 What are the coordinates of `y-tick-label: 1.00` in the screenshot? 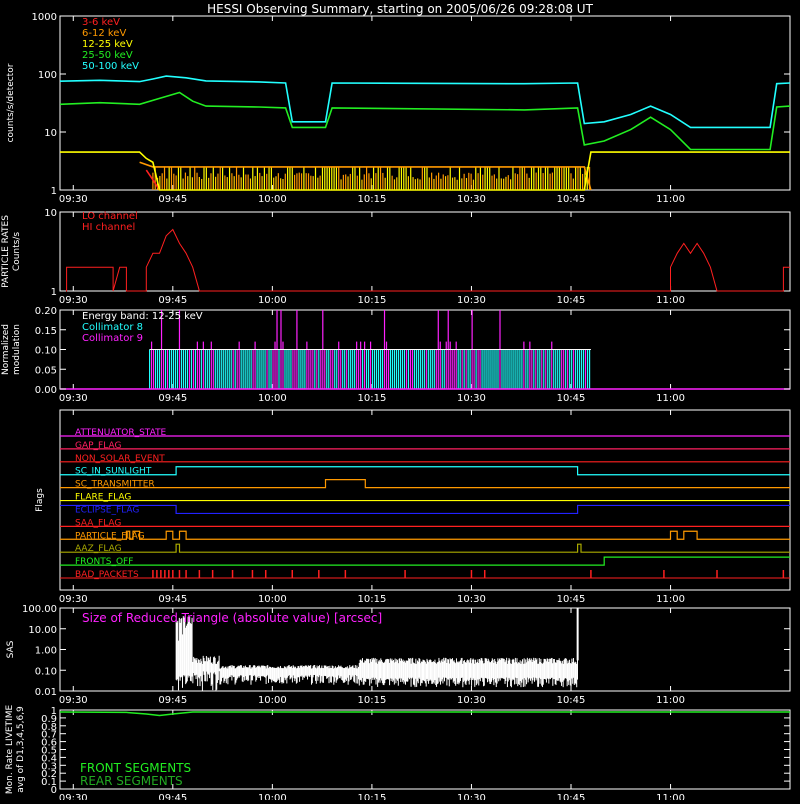 It's located at (46, 651).